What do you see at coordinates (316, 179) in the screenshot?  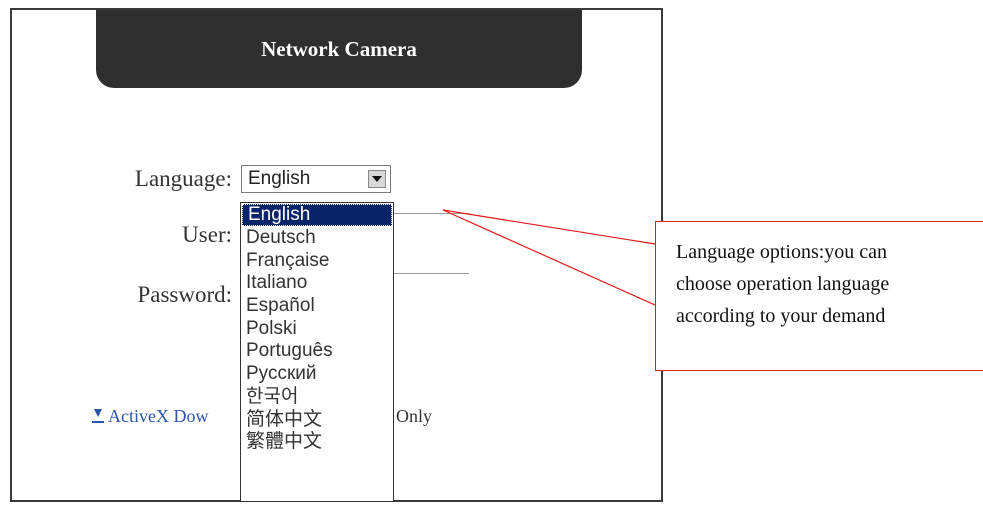 I see `language-select: English` at bounding box center [316, 179].